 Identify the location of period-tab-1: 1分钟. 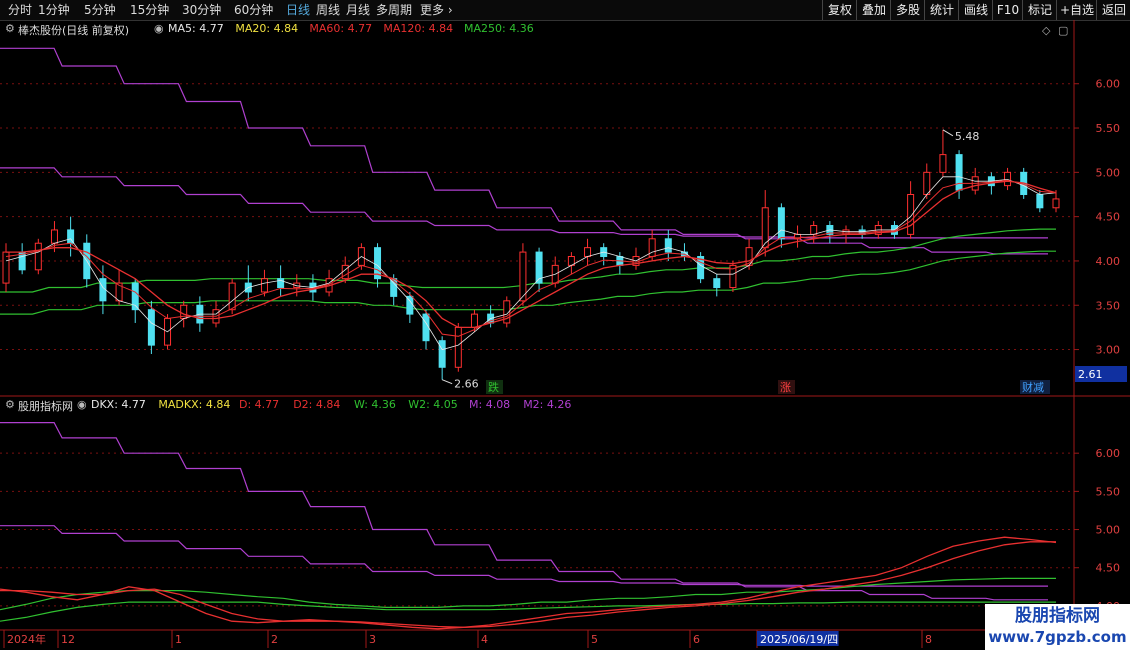
(54, 10).